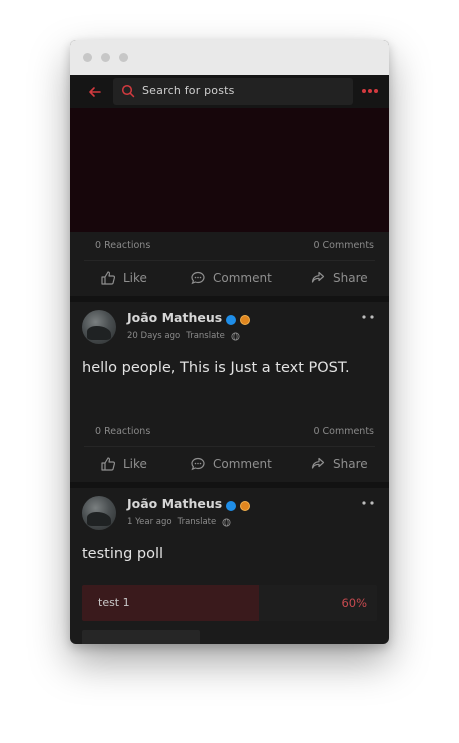  What do you see at coordinates (216, 368) in the screenshot?
I see `post-text: hello people, This is Just a text POST.` at bounding box center [216, 368].